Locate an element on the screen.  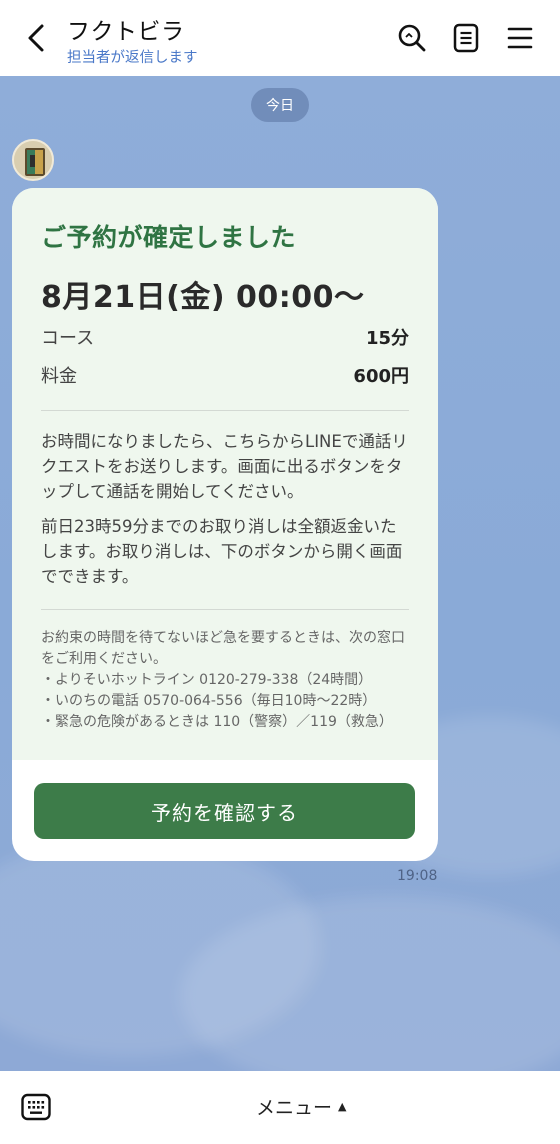
search-button is located at coordinates (412, 38).